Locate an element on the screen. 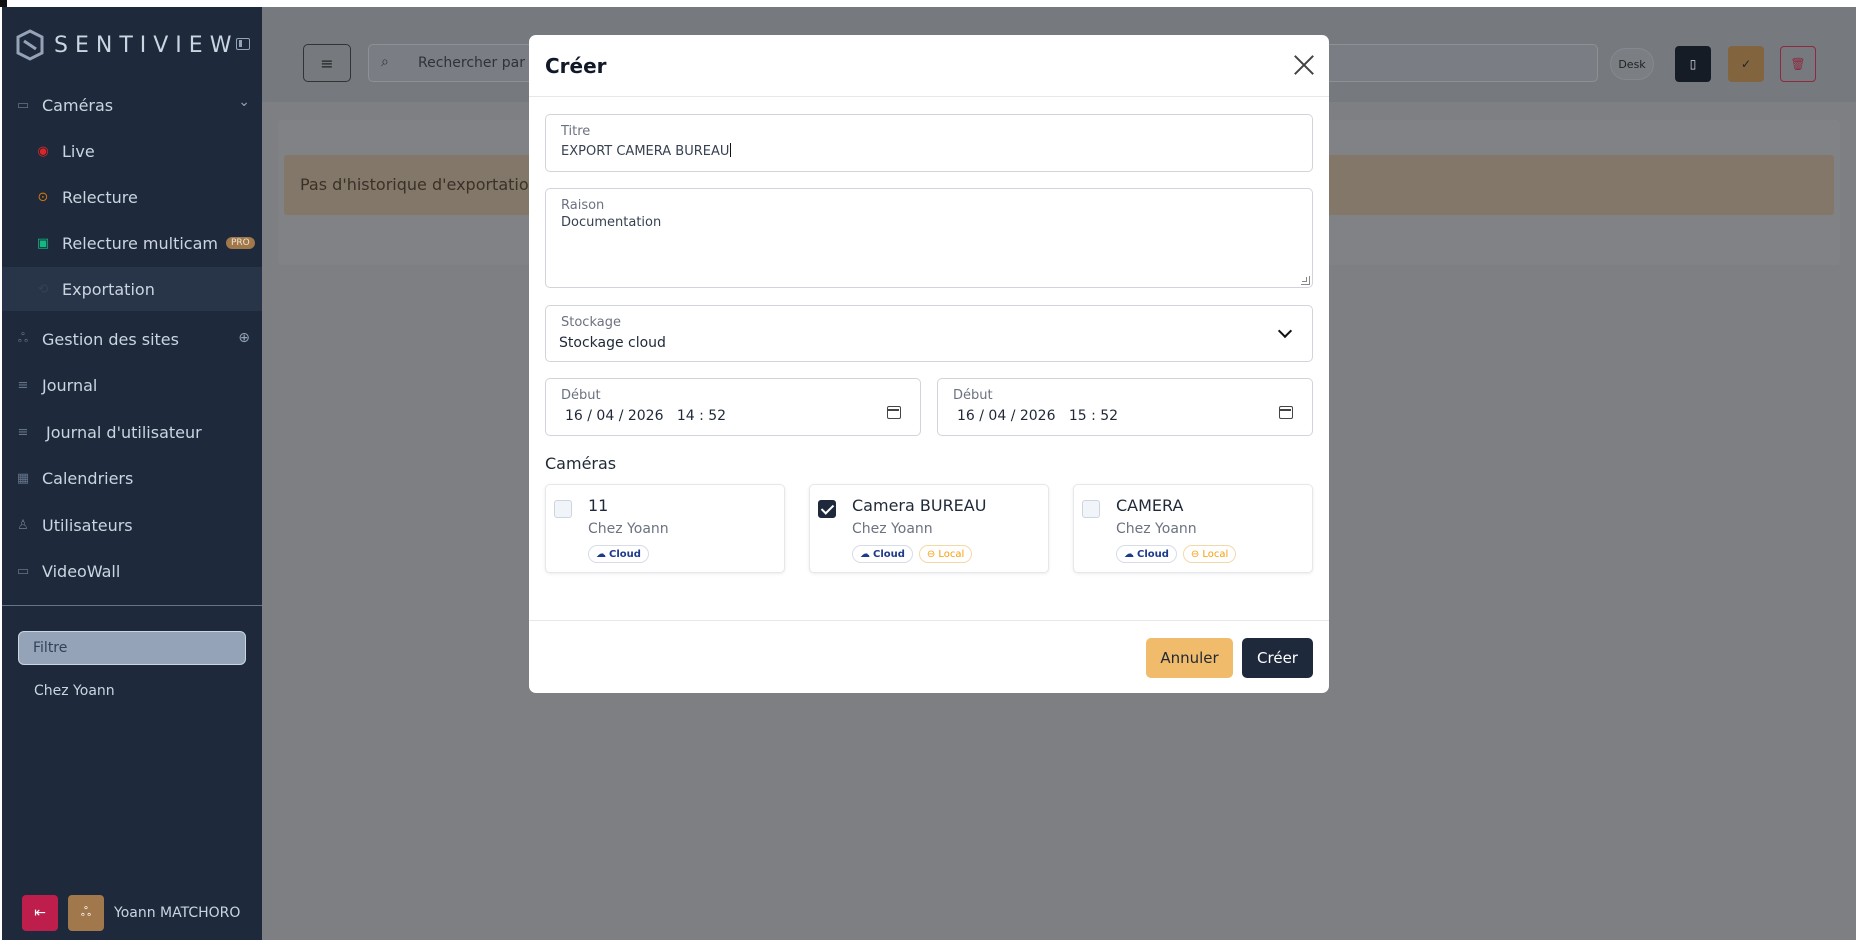 This screenshot has width=1856, height=940. sidebar-item-journal: ≡ Journal is located at coordinates (132, 385).